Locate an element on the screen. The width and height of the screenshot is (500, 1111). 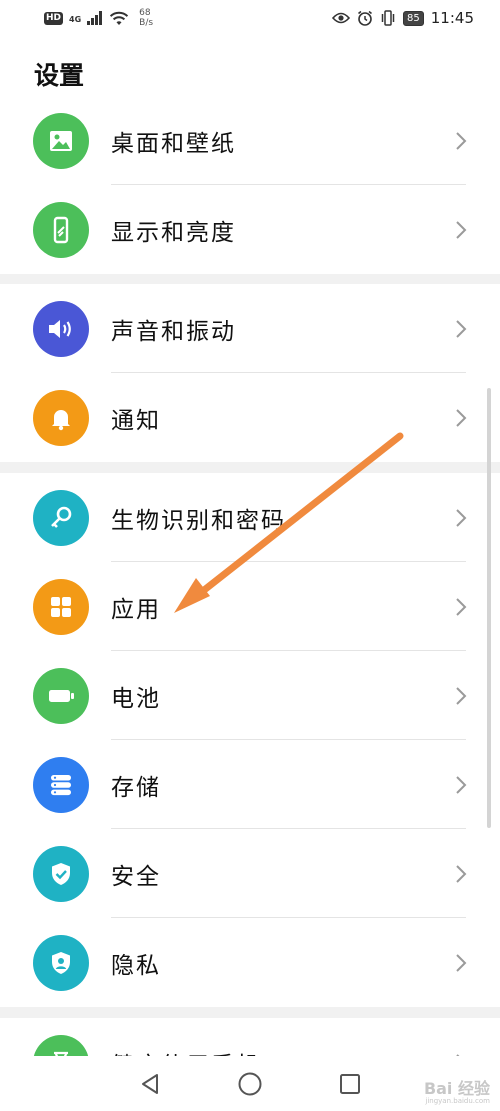
network-speed: 68 B/s is located at coordinates (146, 18).